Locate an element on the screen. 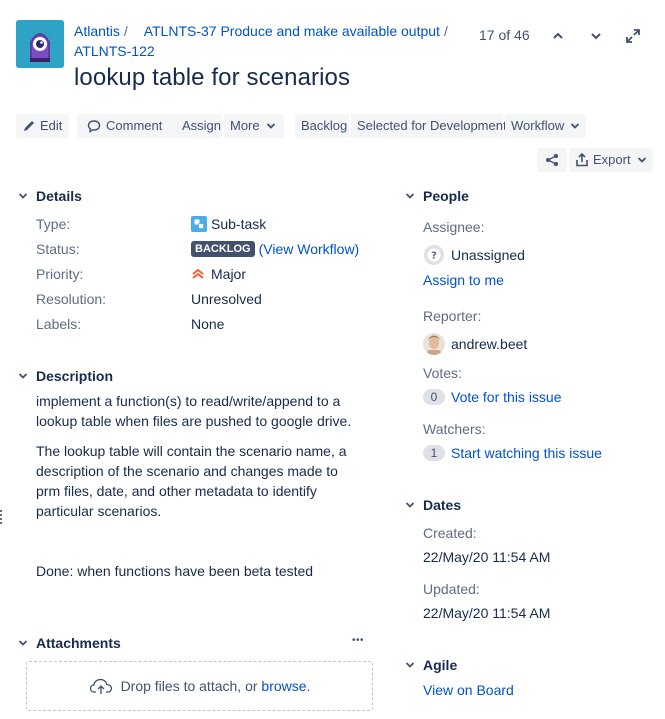 Image resolution: width=665 pixels, height=719 pixels. attachments-more-button: ••• is located at coordinates (358, 640).